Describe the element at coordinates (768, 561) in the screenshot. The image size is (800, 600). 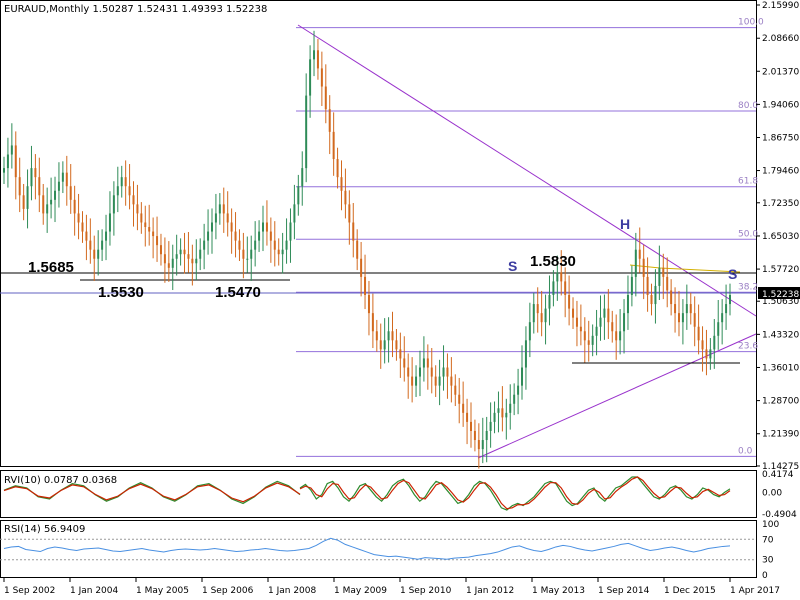
I see `rsi-y-label: 30` at that location.